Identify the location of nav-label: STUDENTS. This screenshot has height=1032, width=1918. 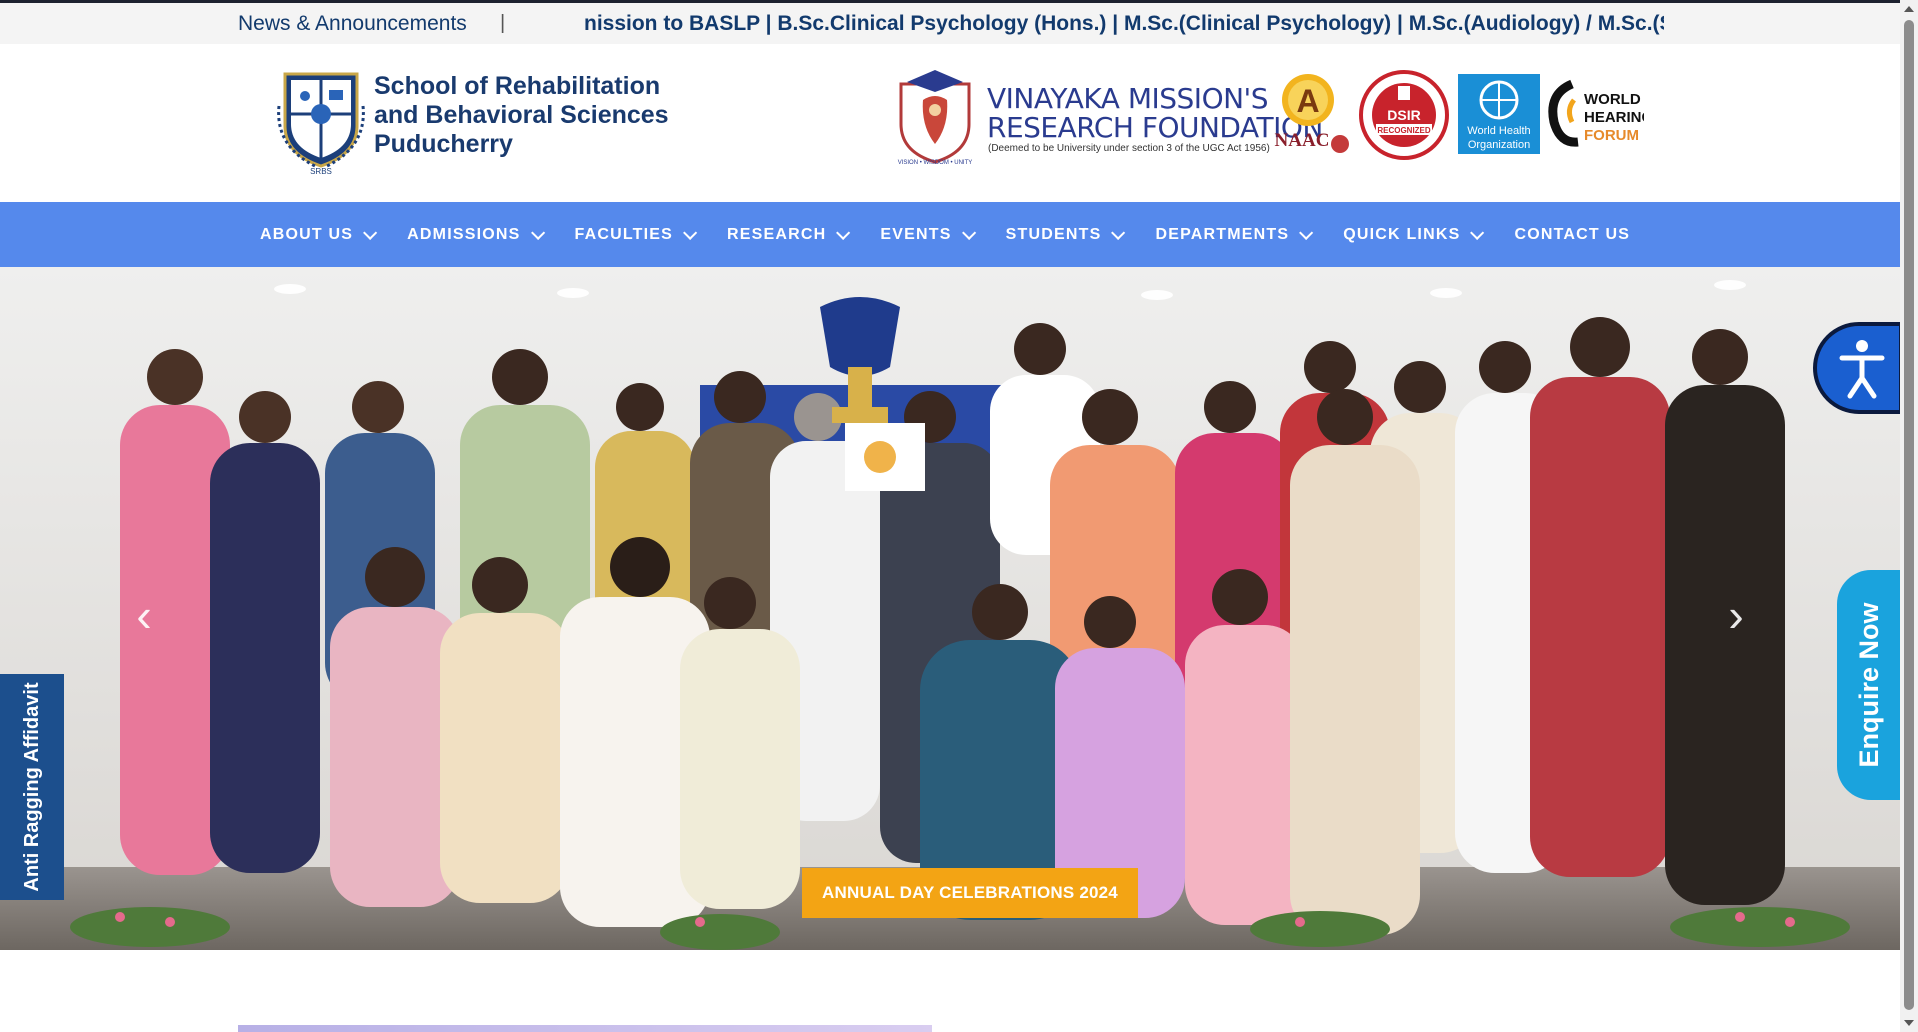
(1053, 234).